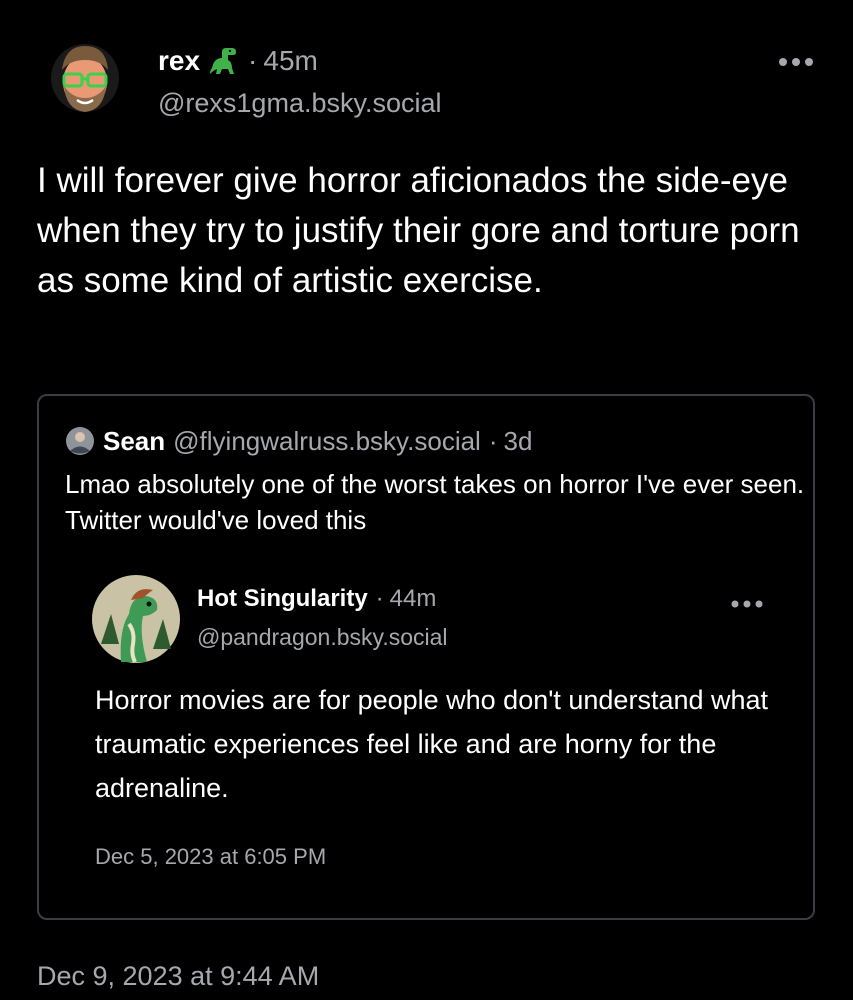 This screenshot has height=1000, width=853. What do you see at coordinates (327, 441) in the screenshot?
I see `quote-author-handle: @flyingwalruss.bsky.social` at bounding box center [327, 441].